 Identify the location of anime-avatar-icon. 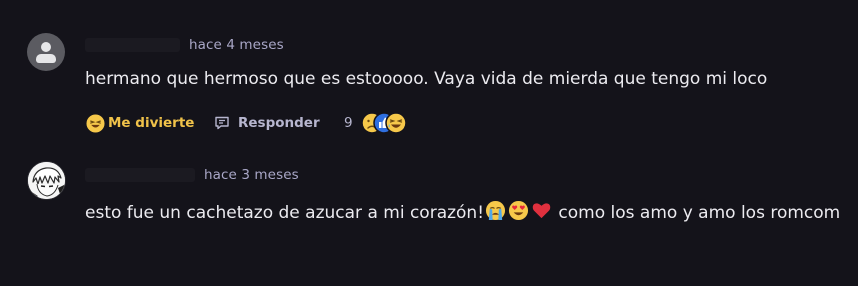
(46, 180).